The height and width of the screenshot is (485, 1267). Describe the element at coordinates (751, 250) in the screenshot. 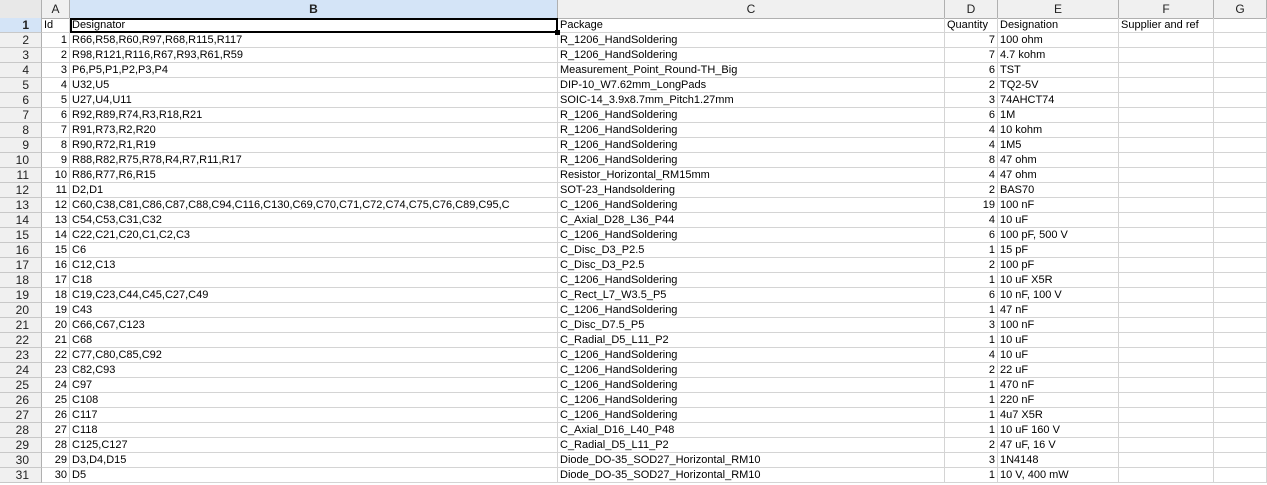

I see `cell-package: C_Disc_D3_P2.5` at that location.